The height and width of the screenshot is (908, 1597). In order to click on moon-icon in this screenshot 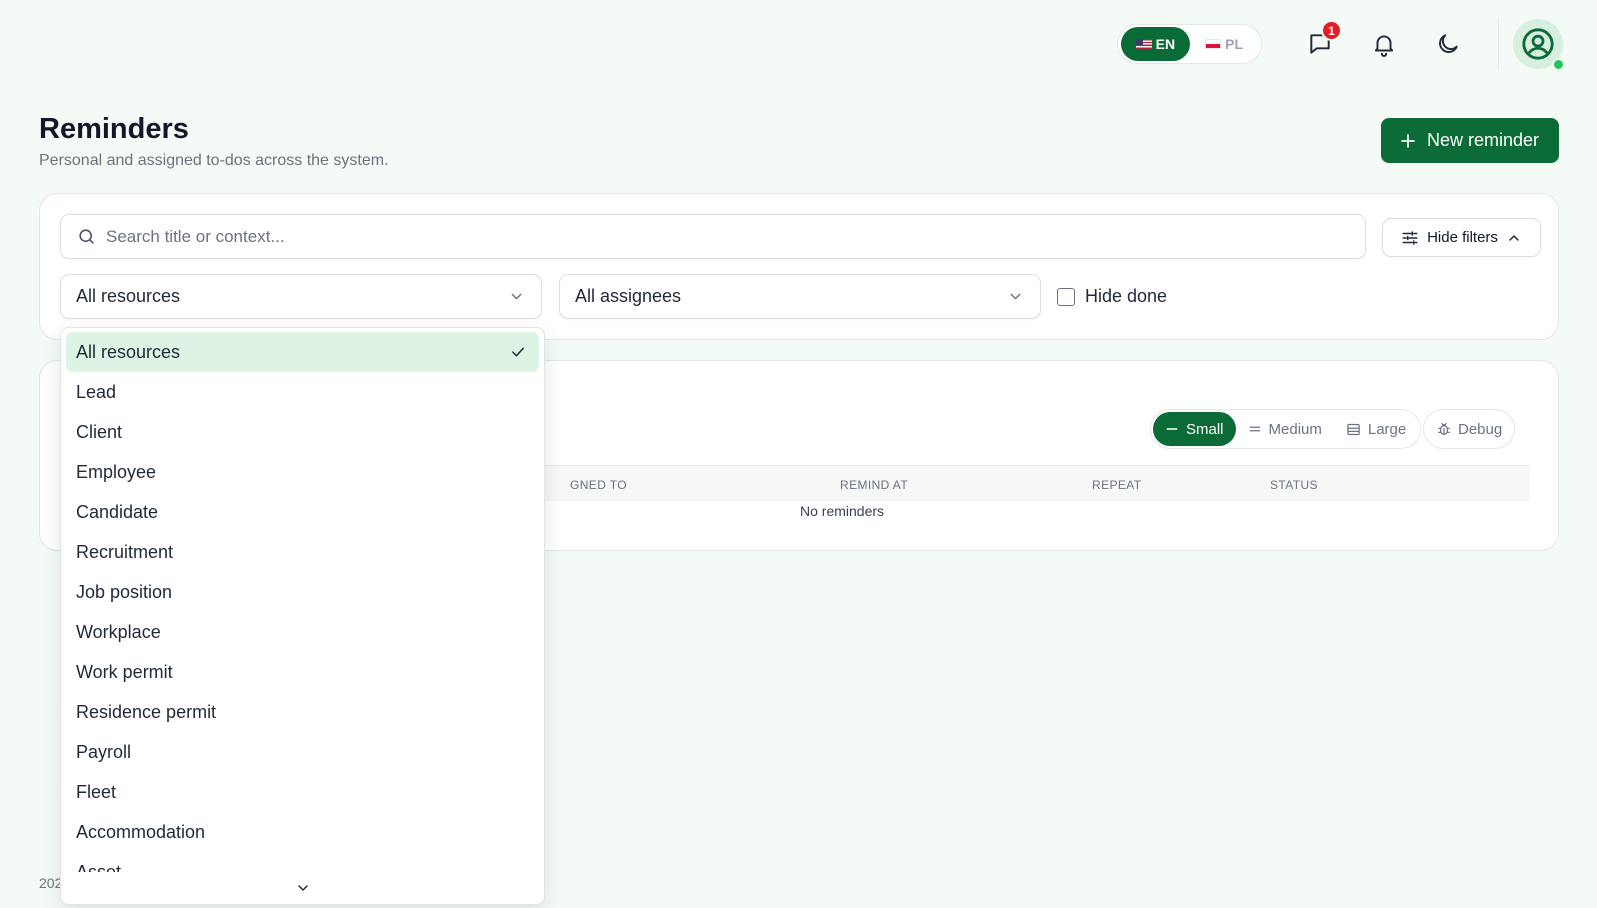, I will do `click(1448, 43)`.